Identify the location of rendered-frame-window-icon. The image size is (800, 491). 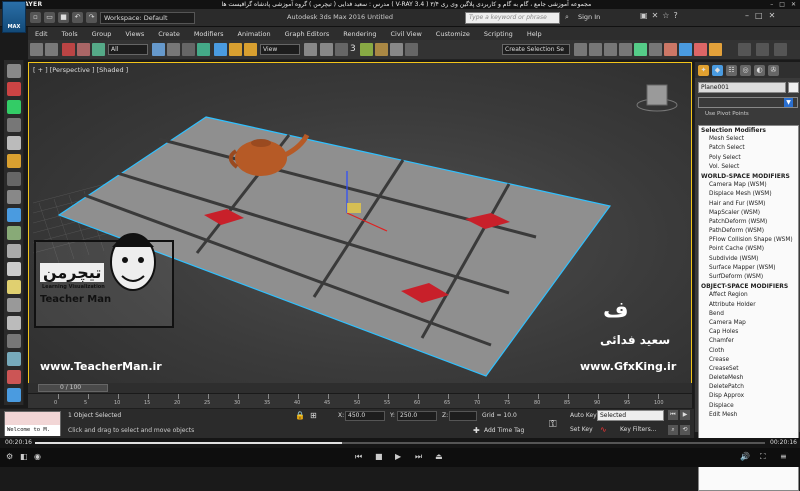
(700, 49).